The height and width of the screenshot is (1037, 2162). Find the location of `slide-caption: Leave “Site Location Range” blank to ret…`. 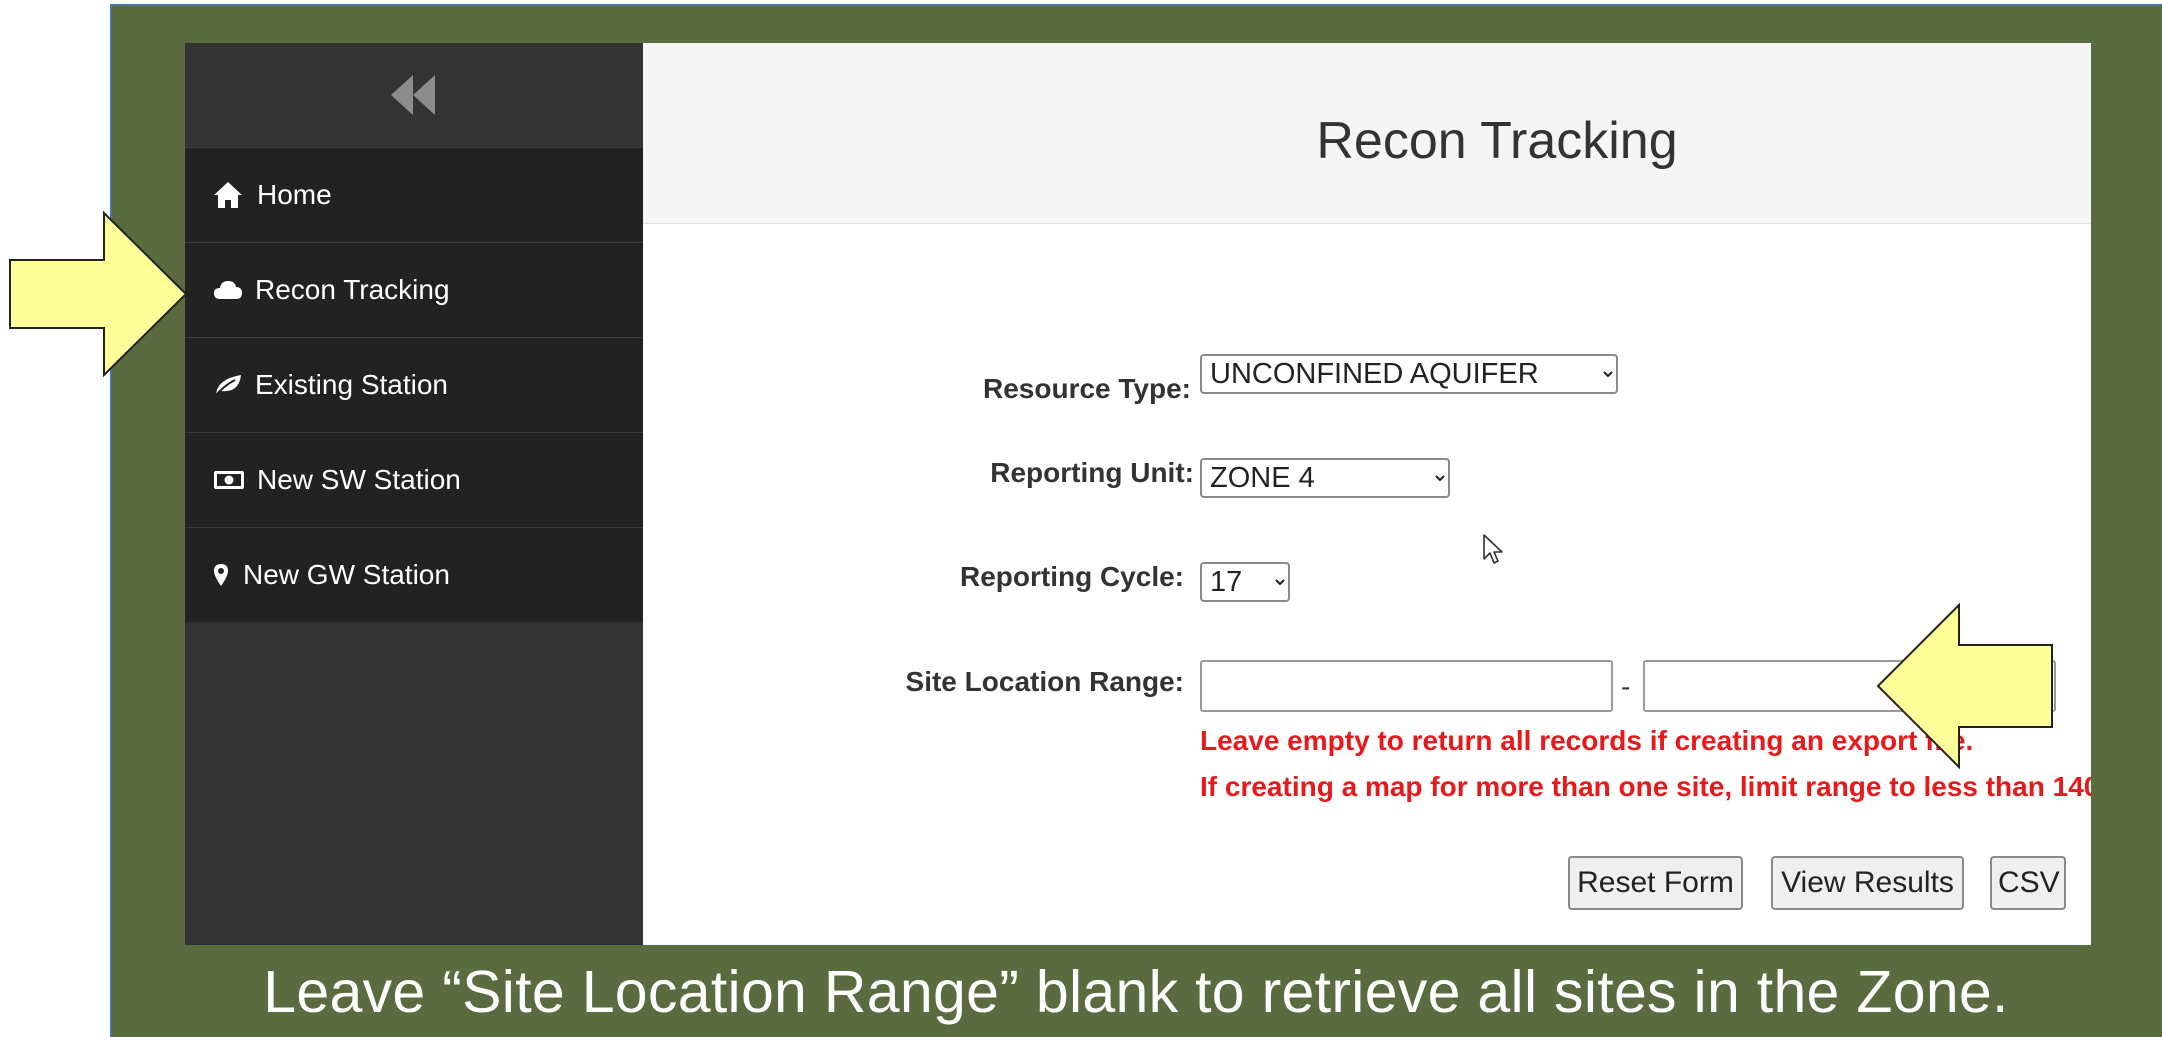

slide-caption: Leave “Site Location Range” blank to ret… is located at coordinates (1136, 992).